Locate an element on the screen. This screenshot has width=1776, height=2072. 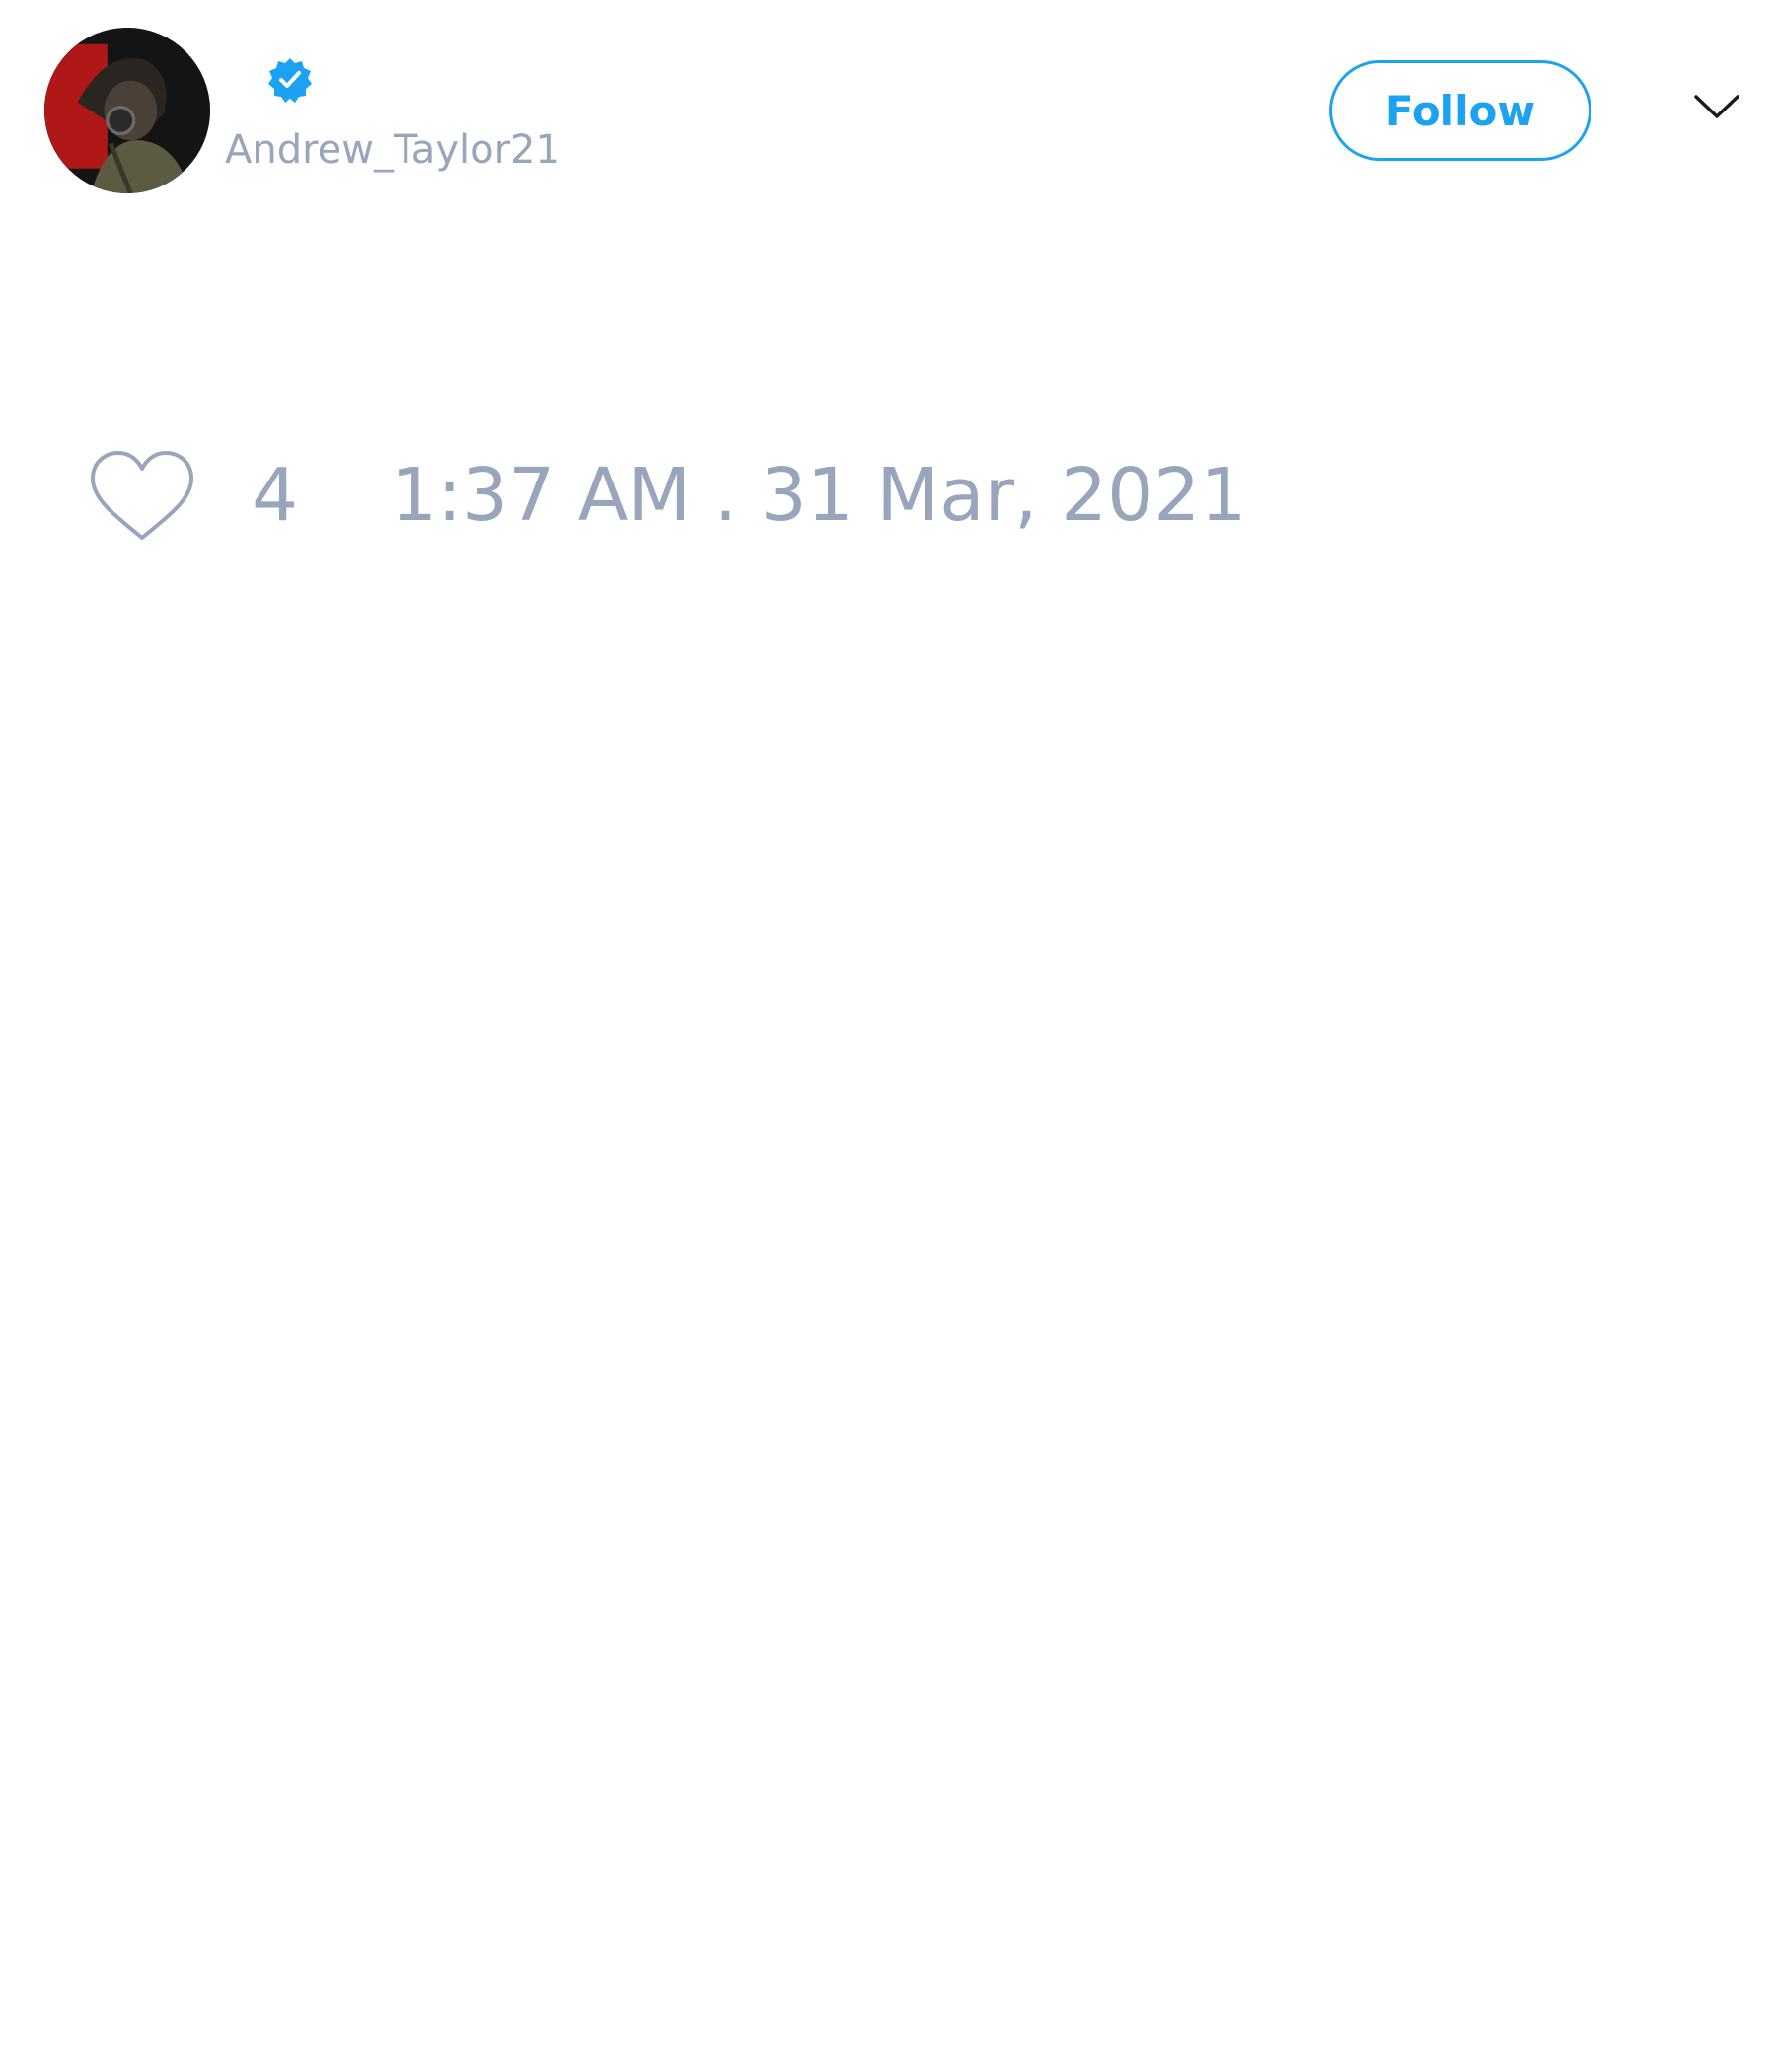
tweet-timestamp: 1:37 AM . 31 Mar, 2021 is located at coordinates (818, 496).